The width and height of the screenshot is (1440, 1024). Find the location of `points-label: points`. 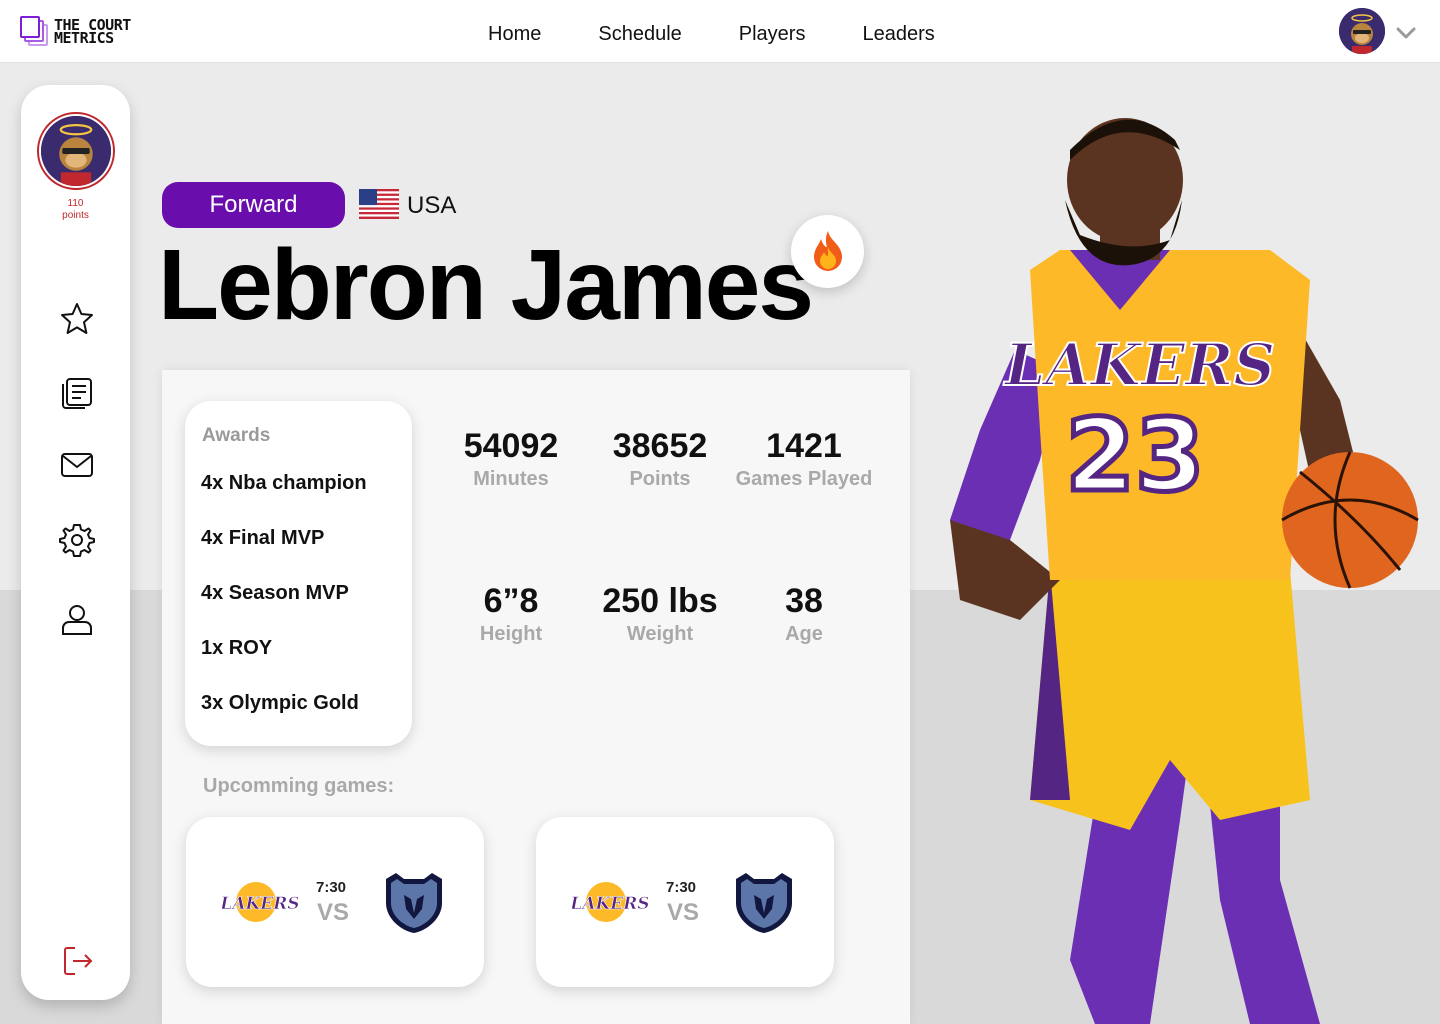

points-label: points is located at coordinates (75, 215).